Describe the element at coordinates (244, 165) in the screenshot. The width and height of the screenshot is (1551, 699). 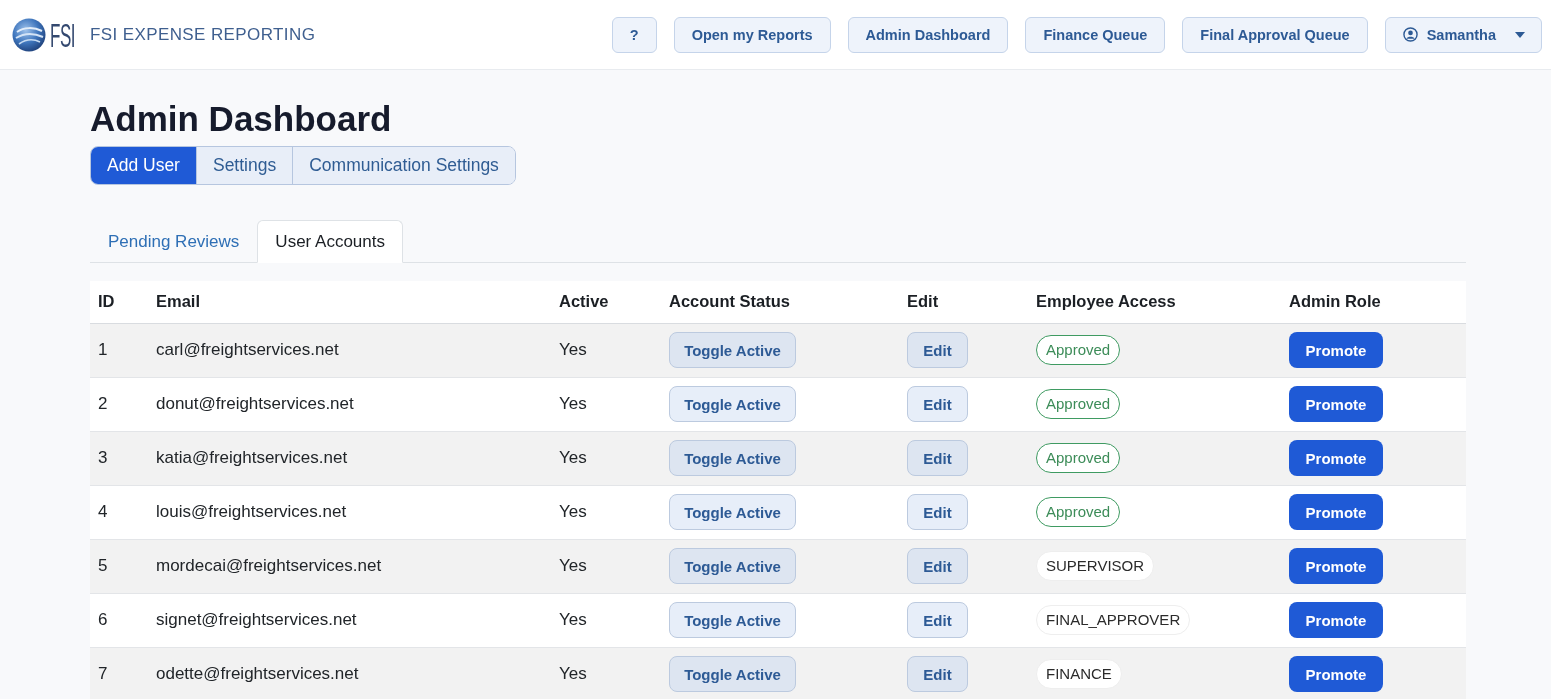
I see `action-button: Settings` at that location.